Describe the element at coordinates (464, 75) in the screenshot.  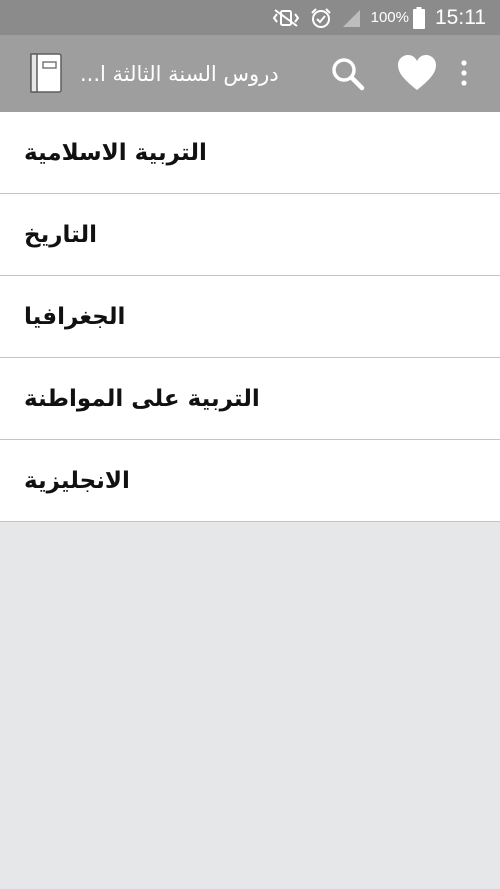
I see `overflow-menu-icon` at that location.